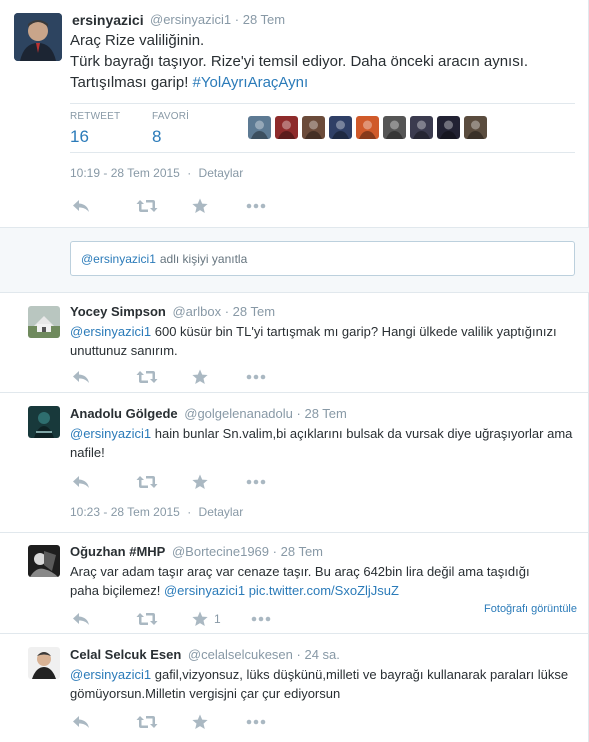 The image size is (589, 742). Describe the element at coordinates (238, 413) in the screenshot. I see `handle: @golgelenanadolu` at that location.